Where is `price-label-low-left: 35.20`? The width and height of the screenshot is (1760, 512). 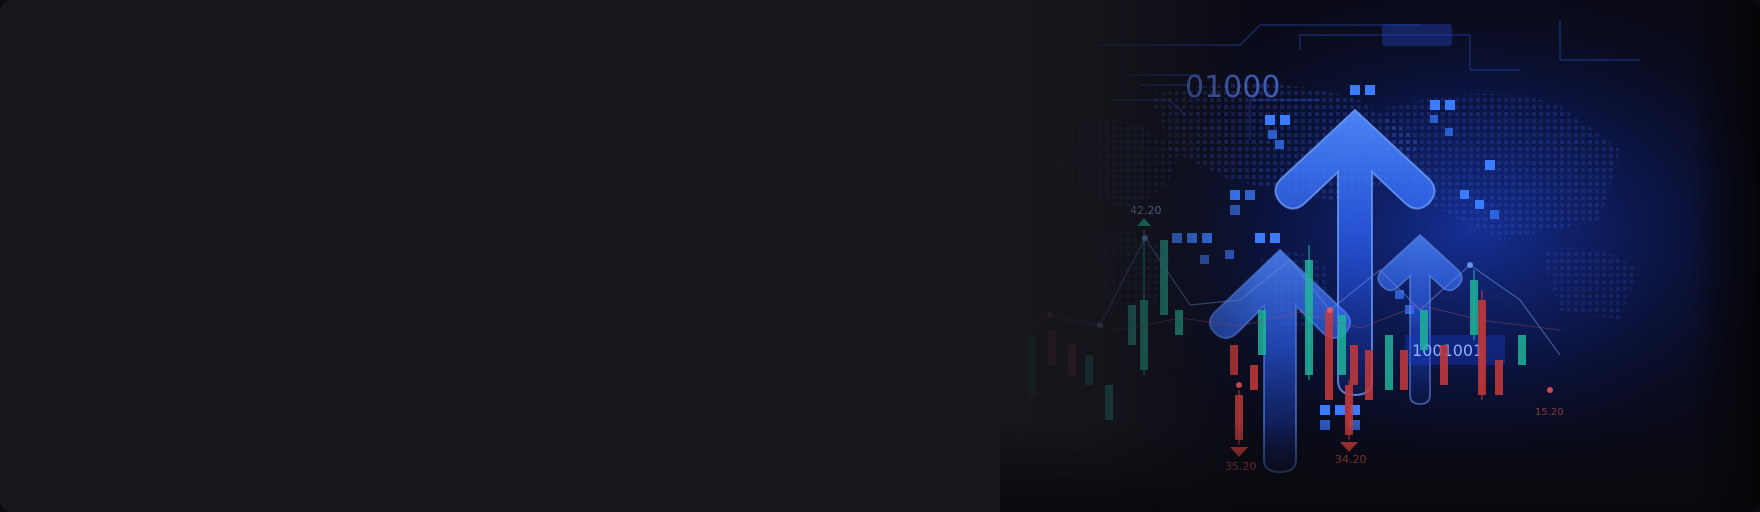
price-label-low-left: 35.20 is located at coordinates (1241, 466).